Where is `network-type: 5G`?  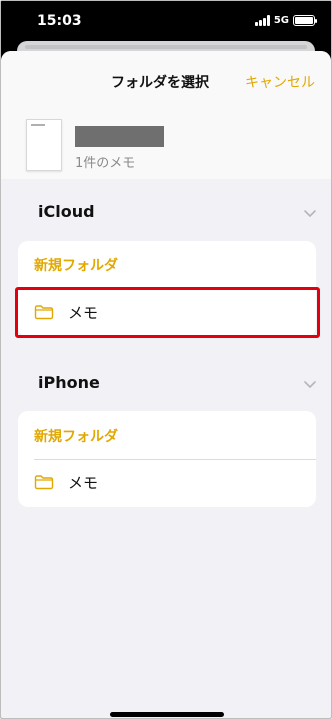
network-type: 5G is located at coordinates (281, 20).